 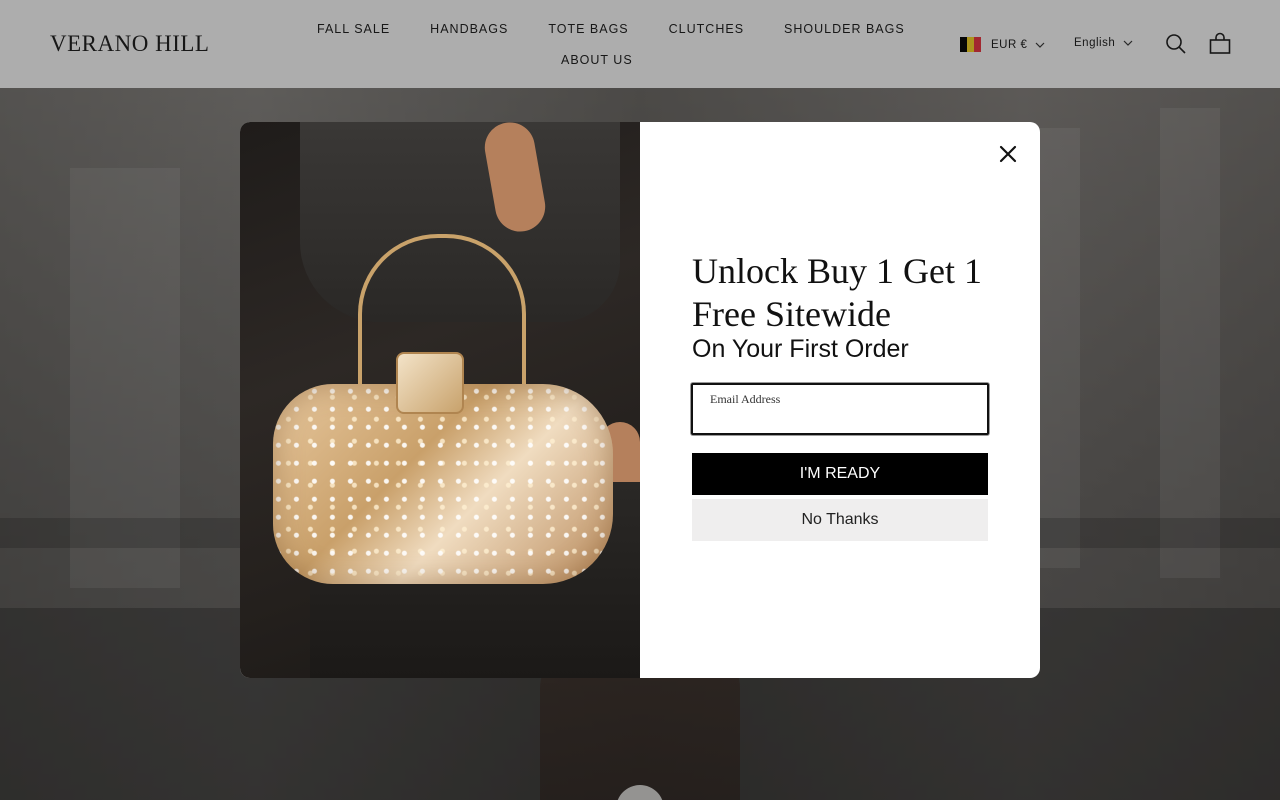 I want to click on clutch-clasp-shape, so click(x=430, y=383).